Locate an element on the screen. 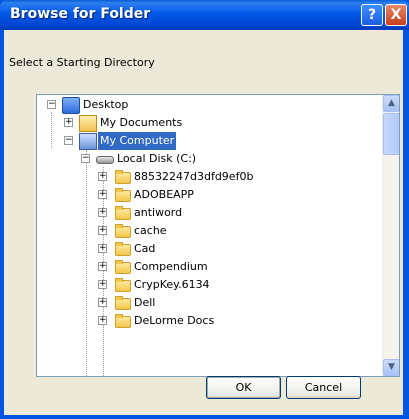  scroll-up-arrow-icon: ▲ is located at coordinates (391, 103).